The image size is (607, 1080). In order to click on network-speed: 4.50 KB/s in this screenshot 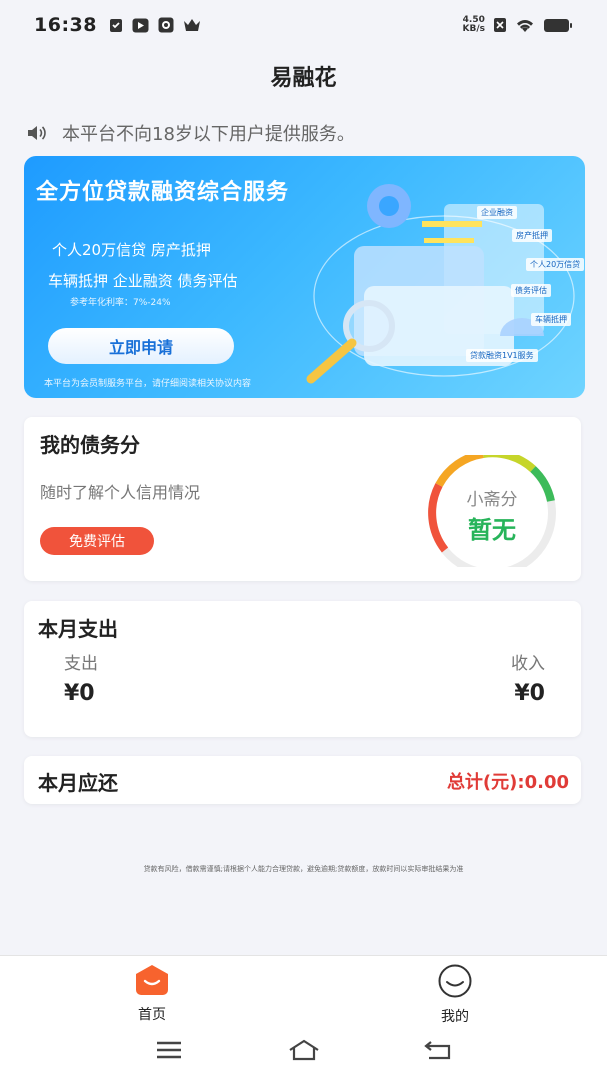, I will do `click(474, 25)`.